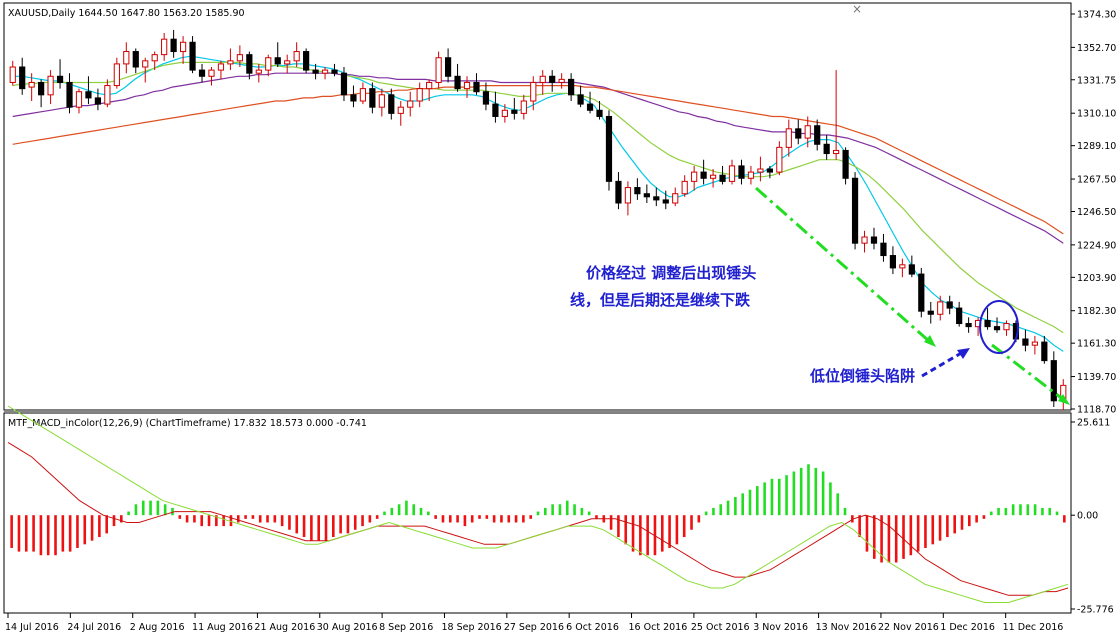 This screenshot has height=640, width=1119. What do you see at coordinates (592, 627) in the screenshot?
I see `date-tick-label: 6 Oct 2016` at bounding box center [592, 627].